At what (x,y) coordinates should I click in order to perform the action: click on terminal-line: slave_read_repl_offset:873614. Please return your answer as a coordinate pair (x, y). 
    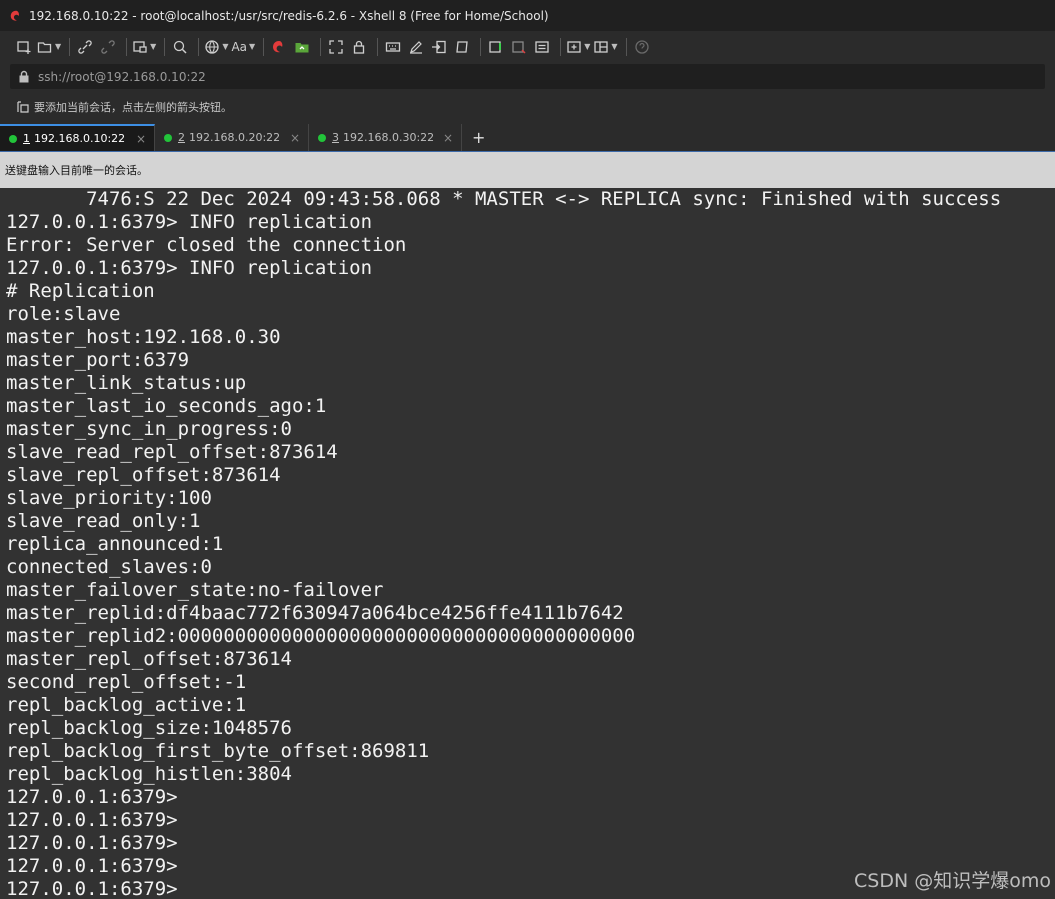
    Looking at the image, I should click on (172, 452).